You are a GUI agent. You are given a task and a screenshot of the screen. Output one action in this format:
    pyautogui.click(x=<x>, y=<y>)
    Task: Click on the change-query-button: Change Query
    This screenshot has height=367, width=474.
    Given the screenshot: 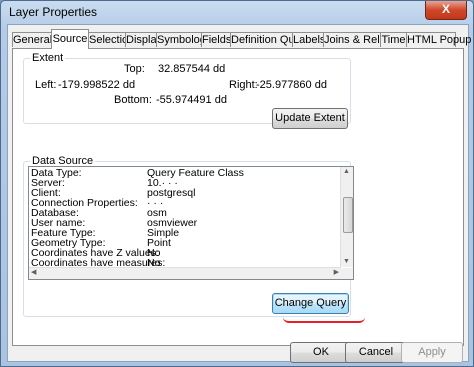 What is the action you would take?
    pyautogui.click(x=310, y=303)
    